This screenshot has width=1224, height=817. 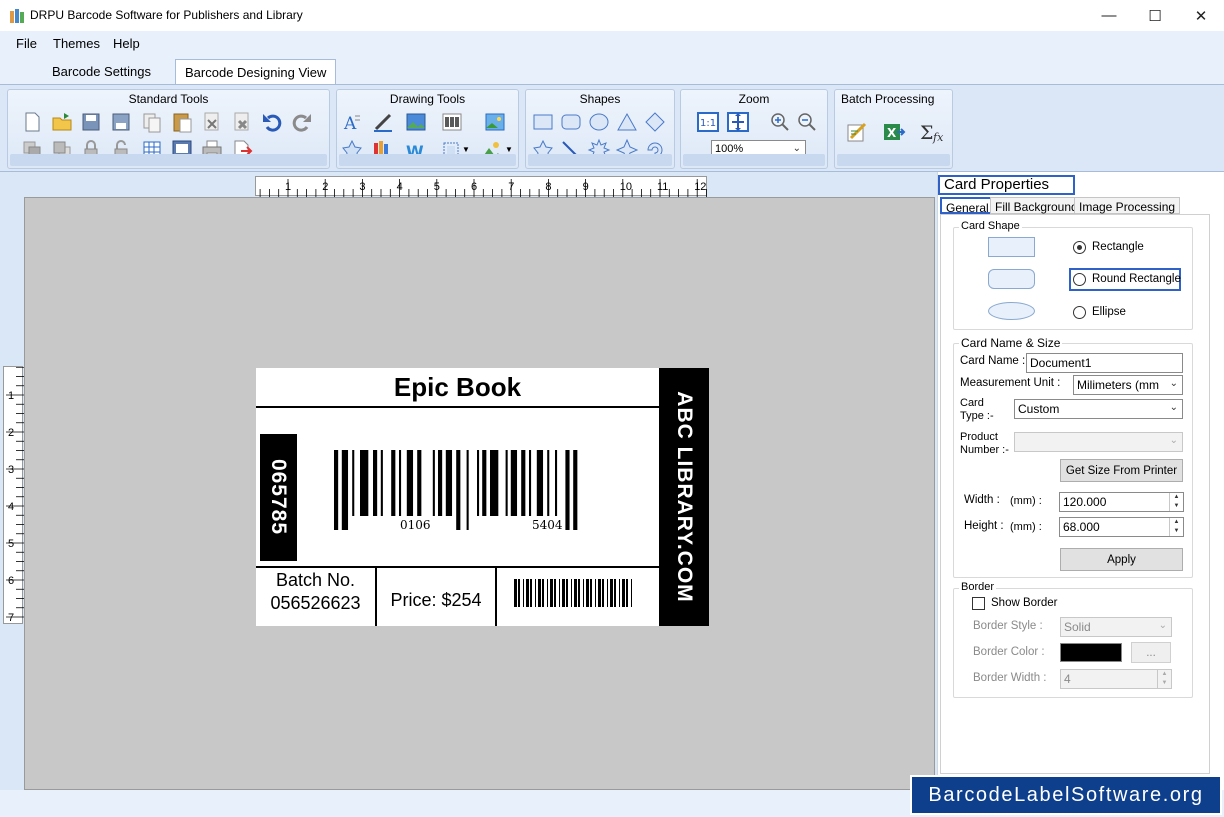 What do you see at coordinates (1116, 679) in the screenshot?
I see `border-width-input: 4 ▲ ▼` at bounding box center [1116, 679].